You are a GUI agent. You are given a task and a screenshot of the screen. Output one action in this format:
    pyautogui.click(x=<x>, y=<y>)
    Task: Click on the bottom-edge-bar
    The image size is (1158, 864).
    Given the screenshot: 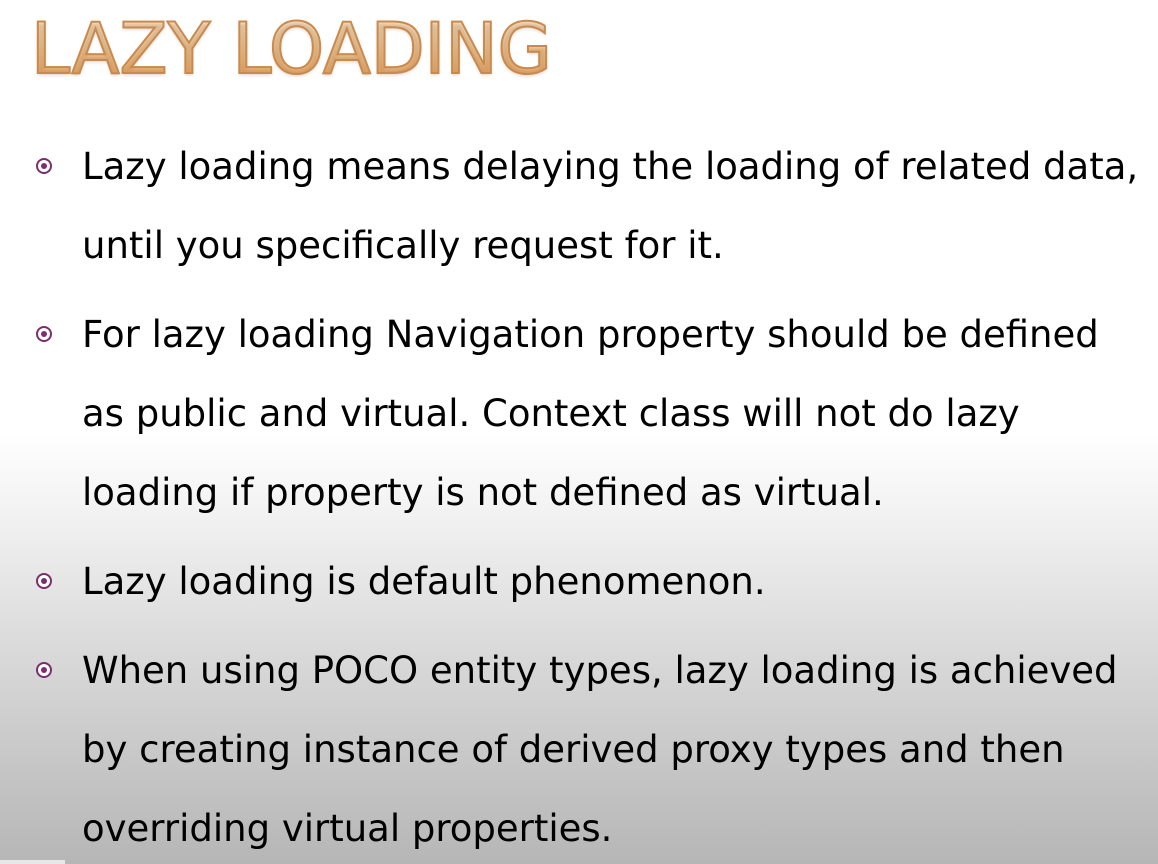 What is the action you would take?
    pyautogui.click(x=32, y=862)
    